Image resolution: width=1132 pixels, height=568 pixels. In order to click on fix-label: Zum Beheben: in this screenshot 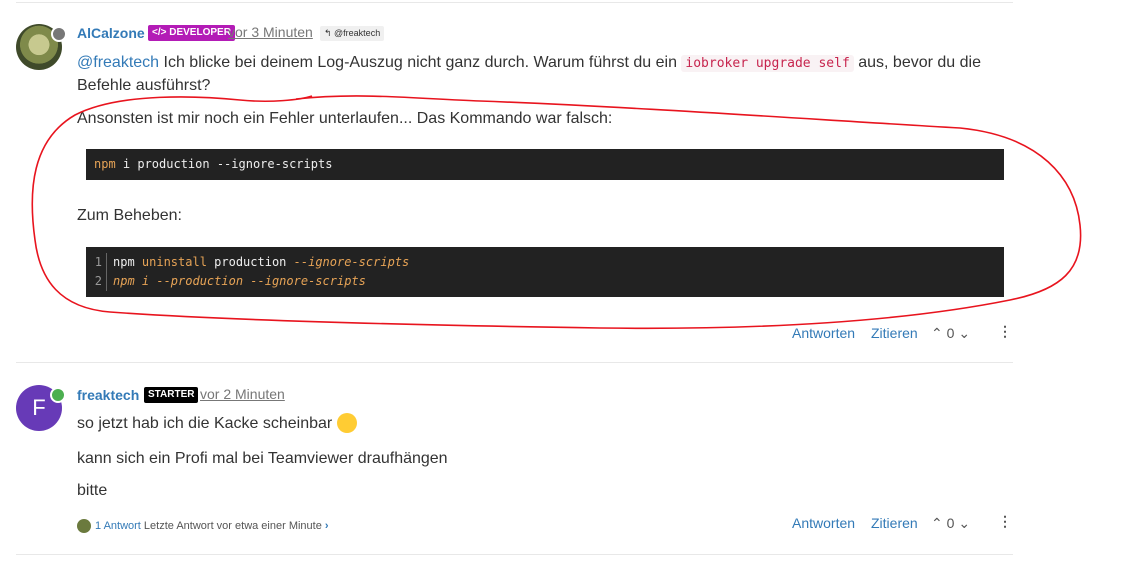, I will do `click(129, 215)`.